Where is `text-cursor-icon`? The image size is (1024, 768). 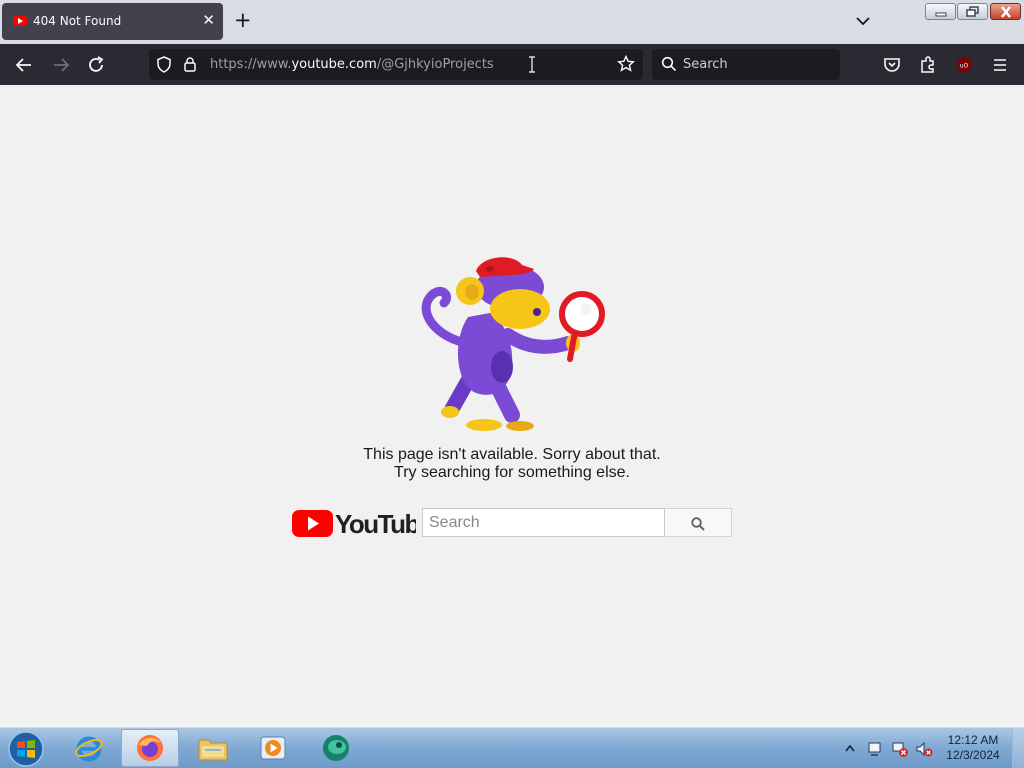 text-cursor-icon is located at coordinates (532, 64).